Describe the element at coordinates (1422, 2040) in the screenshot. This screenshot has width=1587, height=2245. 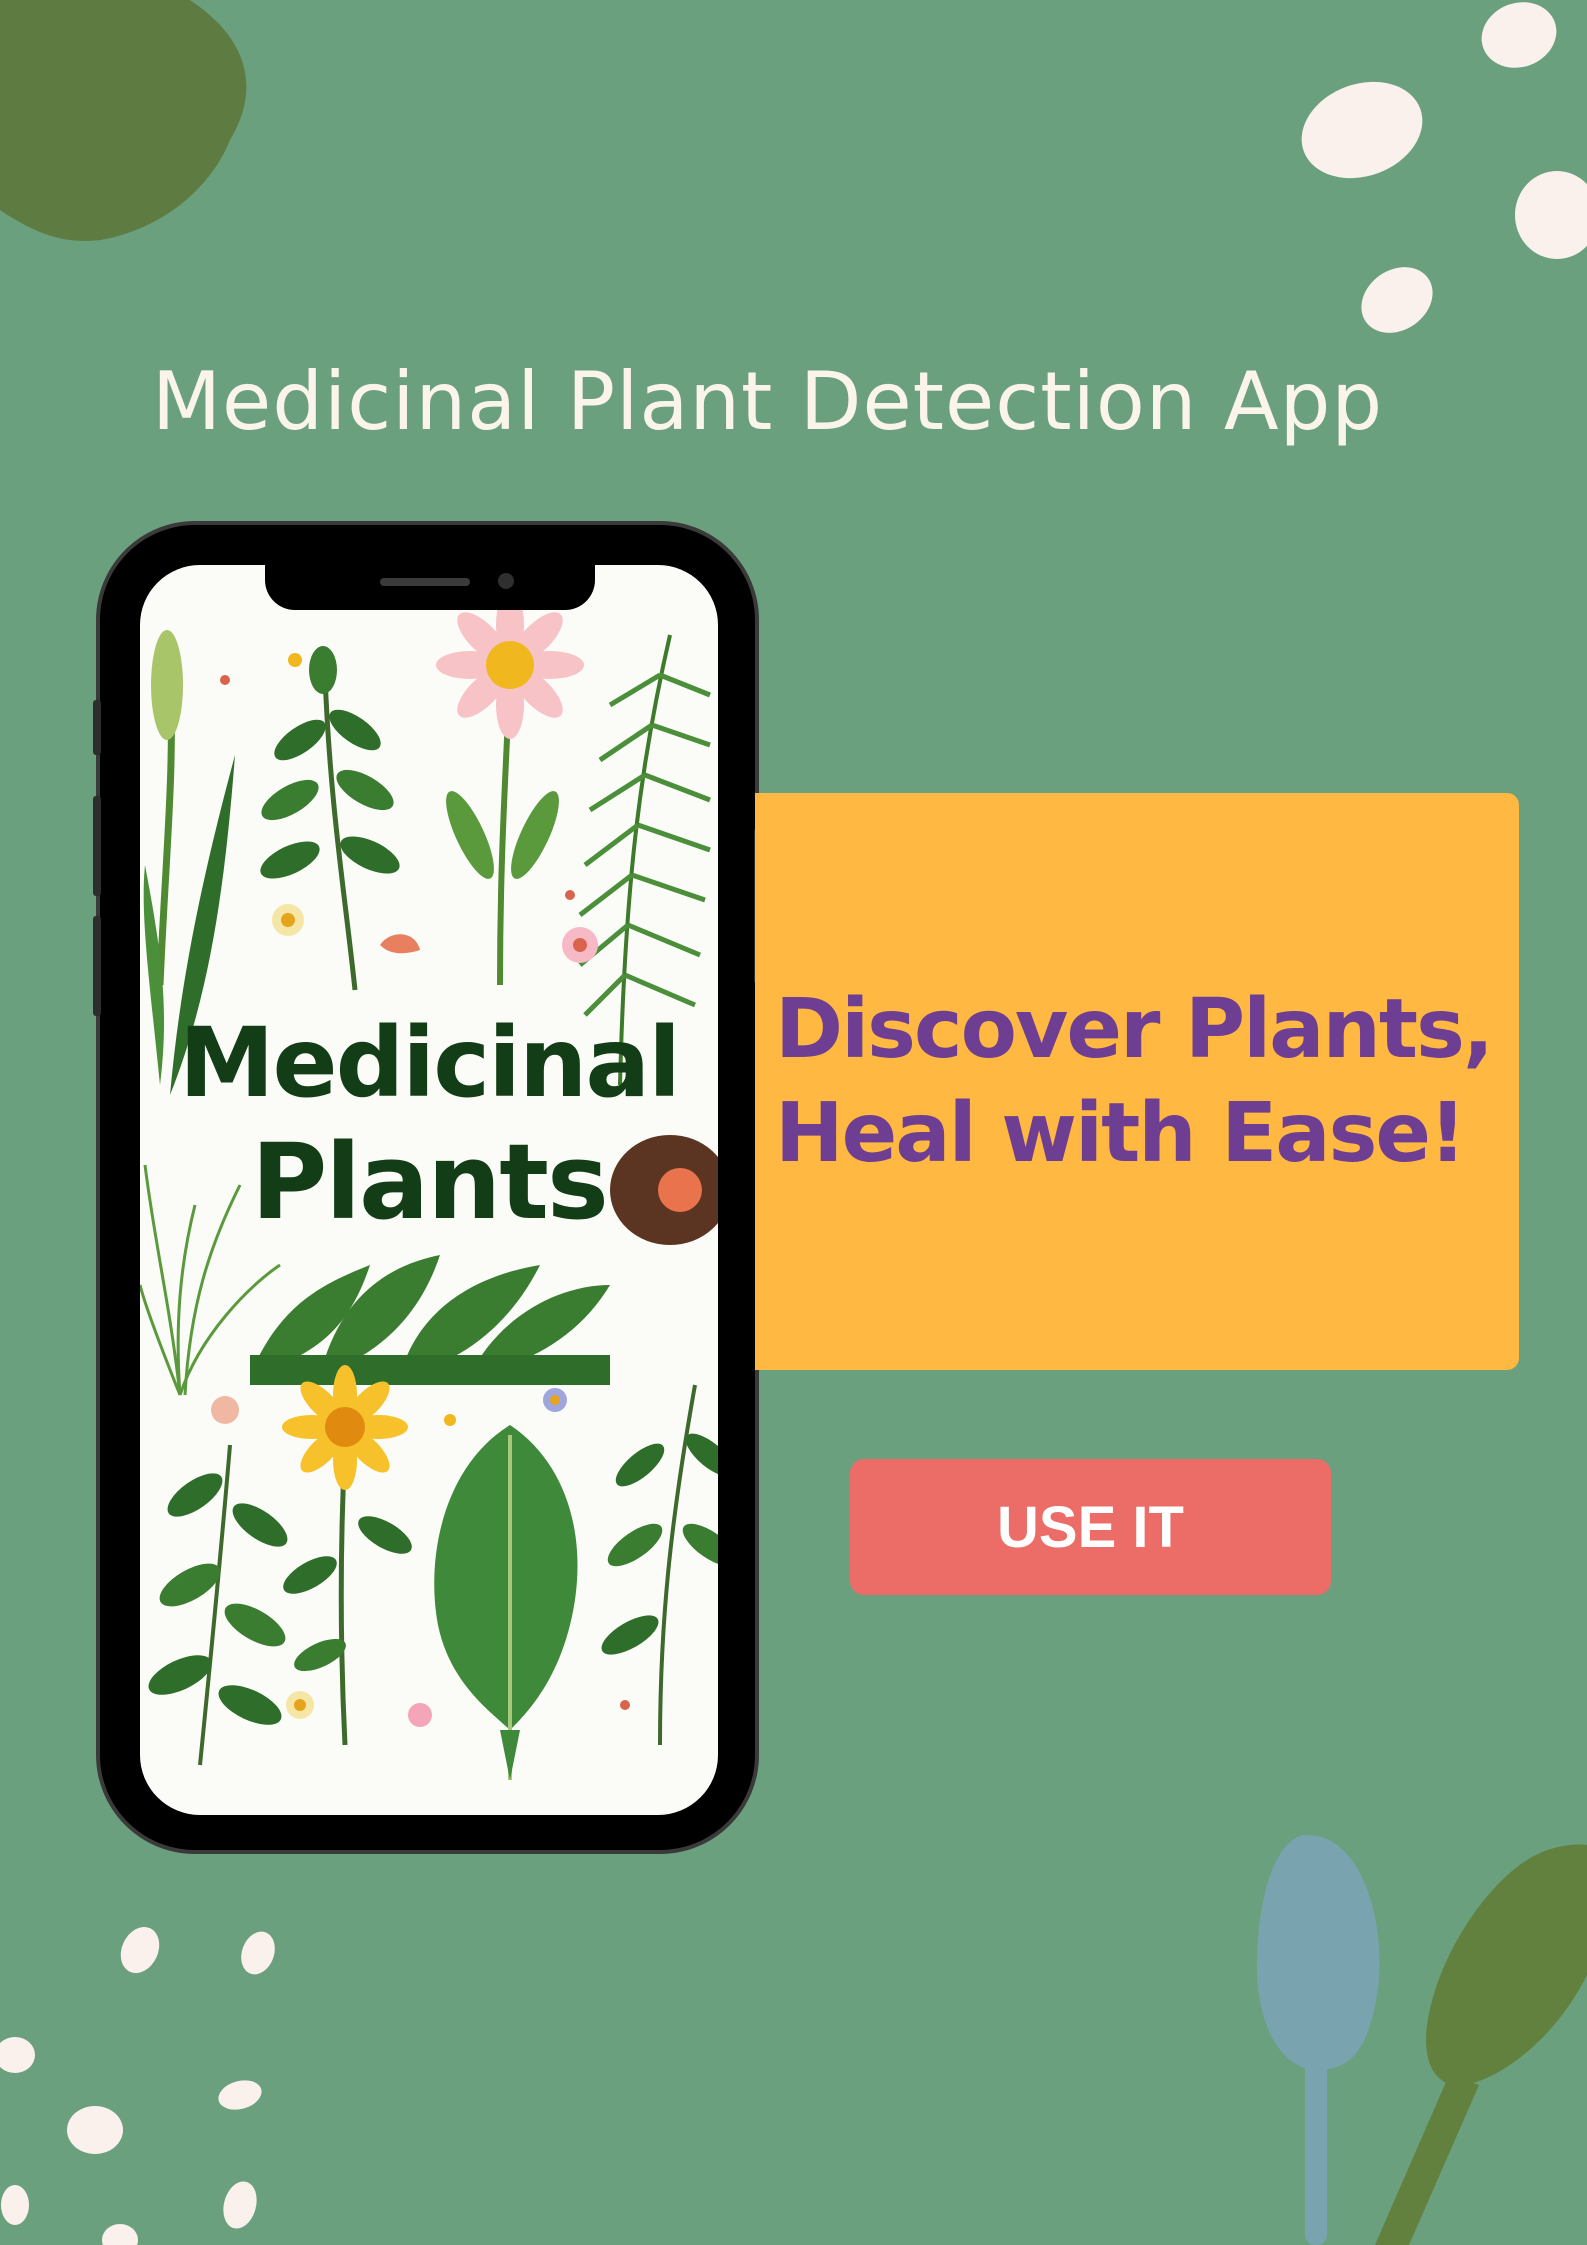
I see `decorative-leaves-bottom-right` at that location.